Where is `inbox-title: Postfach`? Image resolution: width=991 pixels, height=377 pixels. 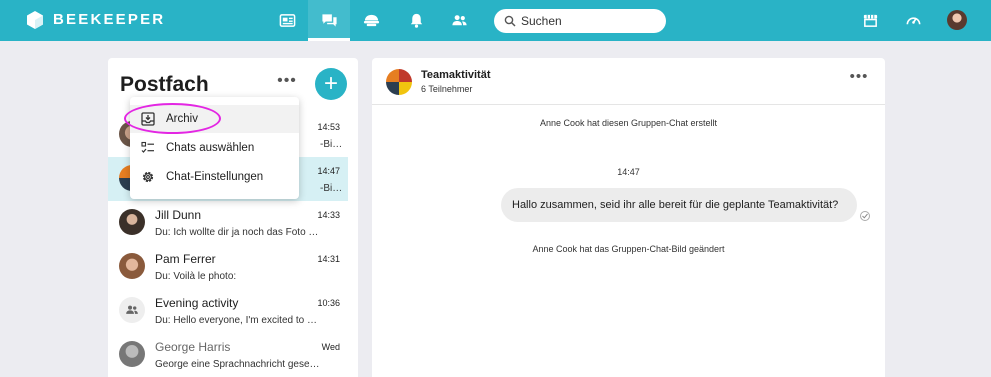 inbox-title: Postfach is located at coordinates (164, 84).